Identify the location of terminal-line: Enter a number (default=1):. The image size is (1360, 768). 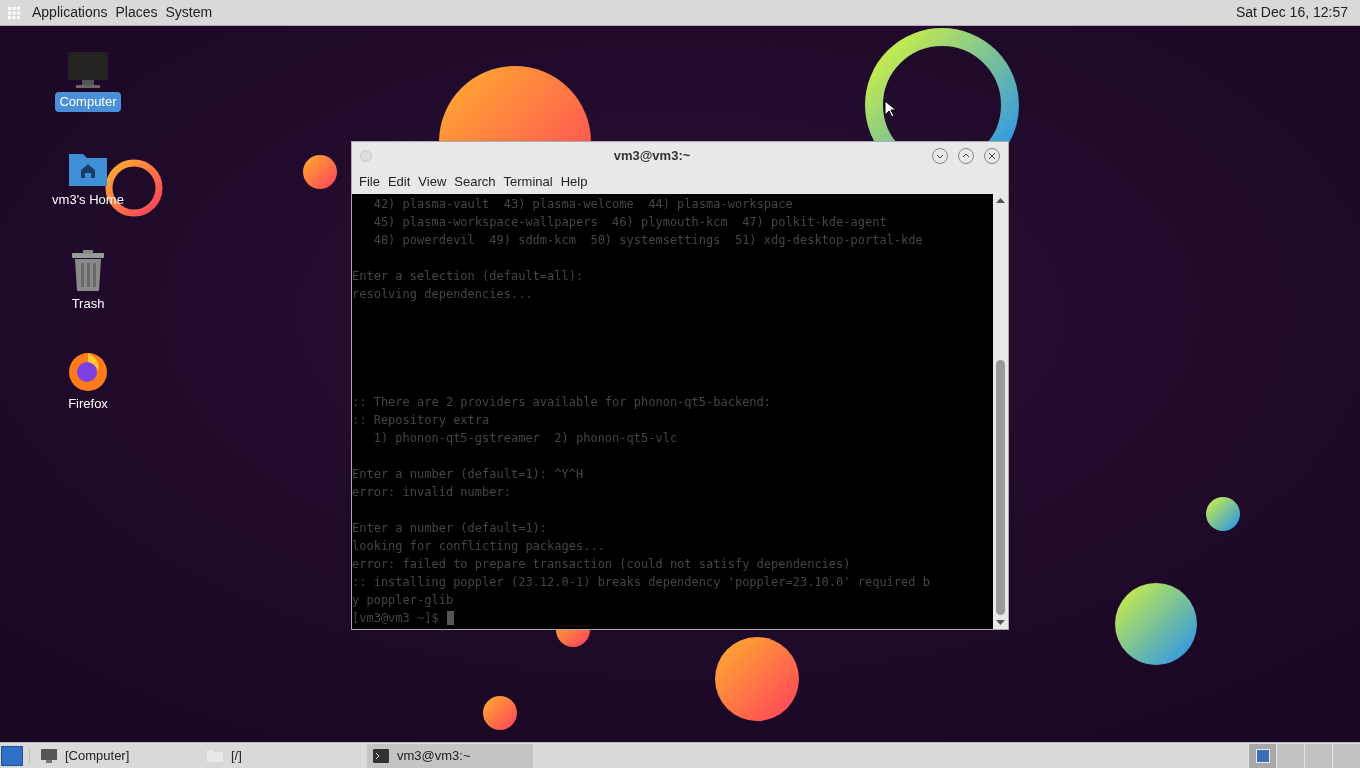
(450, 528).